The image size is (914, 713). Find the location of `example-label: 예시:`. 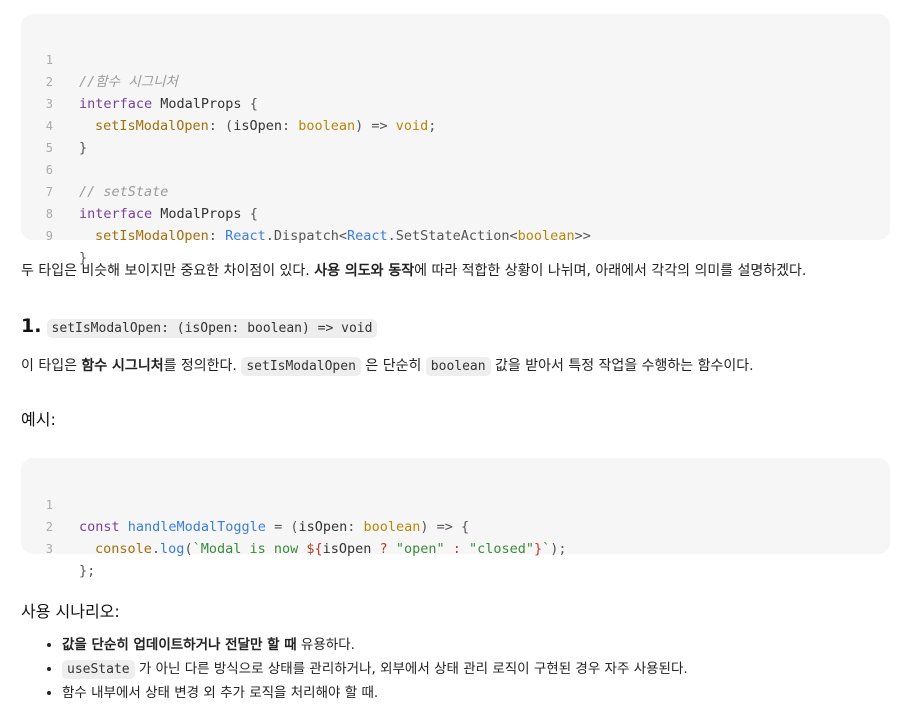

example-label: 예시: is located at coordinates (38, 419).